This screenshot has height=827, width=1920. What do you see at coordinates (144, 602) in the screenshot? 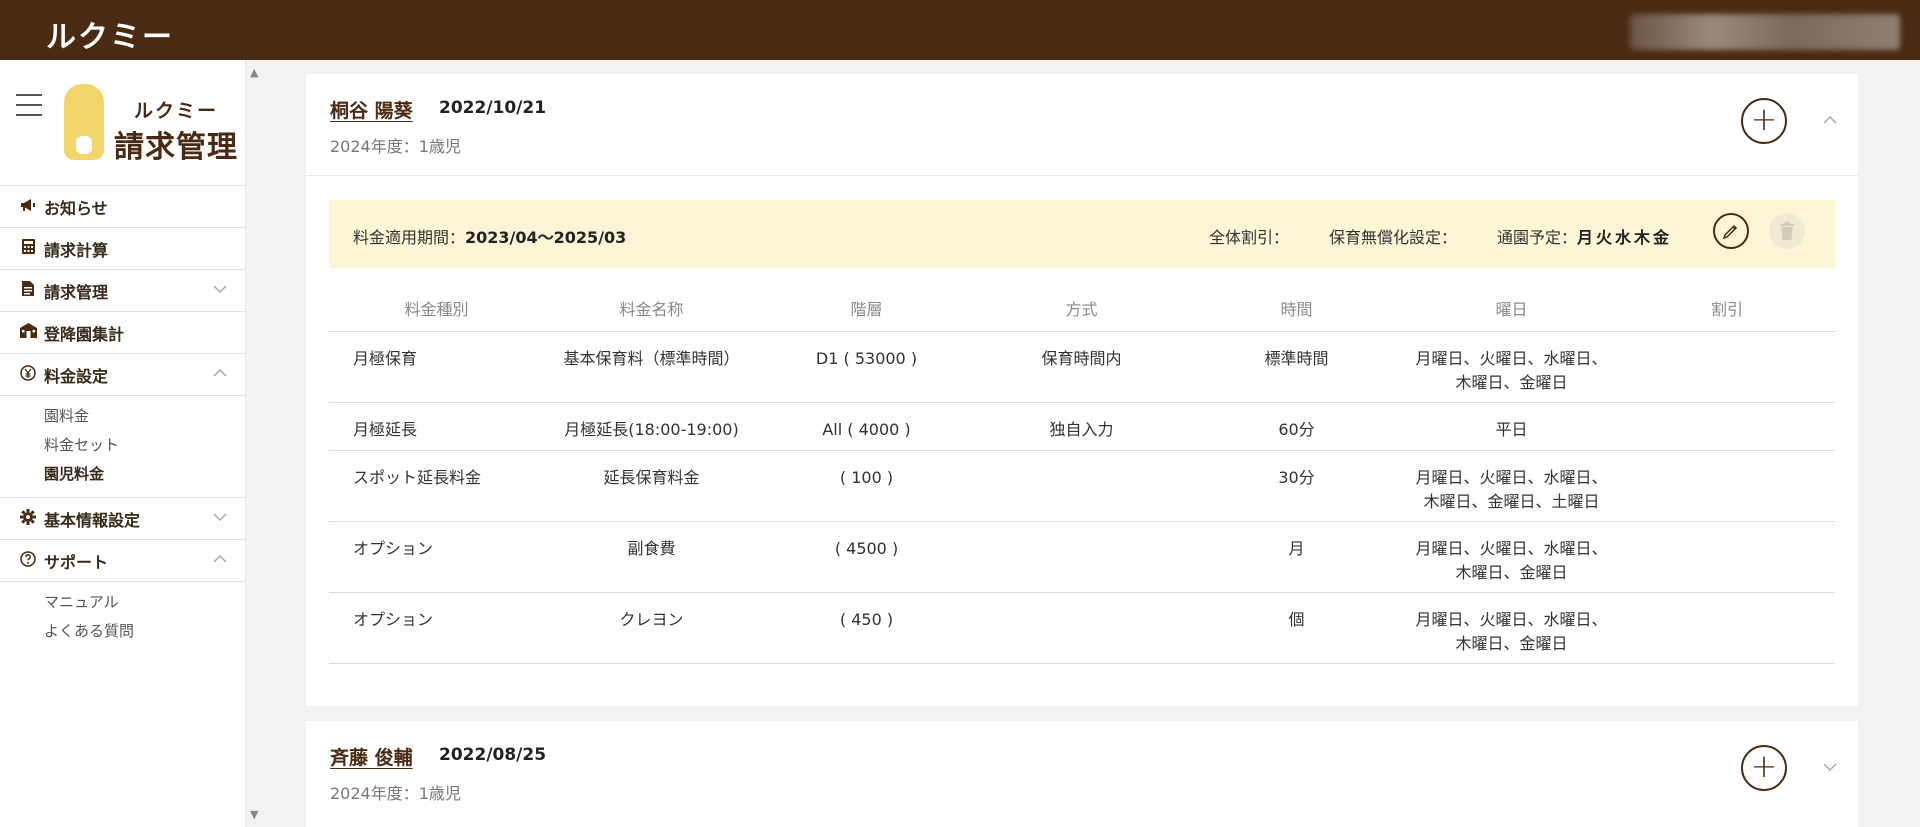
I see `sidebar-subitem-manual: マニュアル` at bounding box center [144, 602].